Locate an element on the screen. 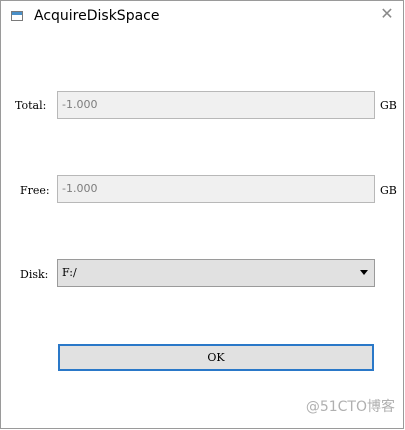 This screenshot has width=405, height=430. free-field: -1.000 is located at coordinates (216, 189).